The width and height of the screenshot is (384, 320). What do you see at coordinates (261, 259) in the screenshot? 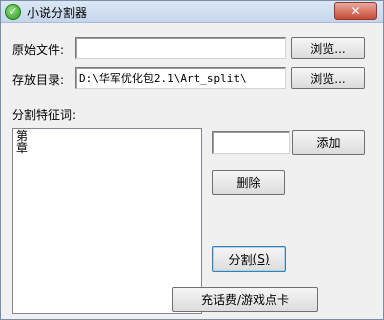
I see `split-button-accel: (S)` at bounding box center [261, 259].